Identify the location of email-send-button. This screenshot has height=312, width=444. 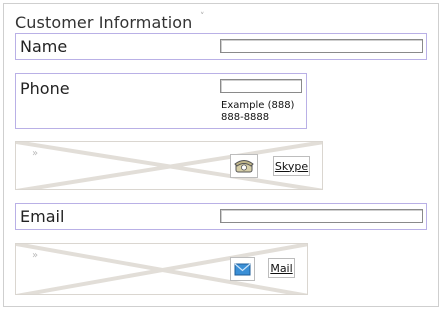
(242, 269).